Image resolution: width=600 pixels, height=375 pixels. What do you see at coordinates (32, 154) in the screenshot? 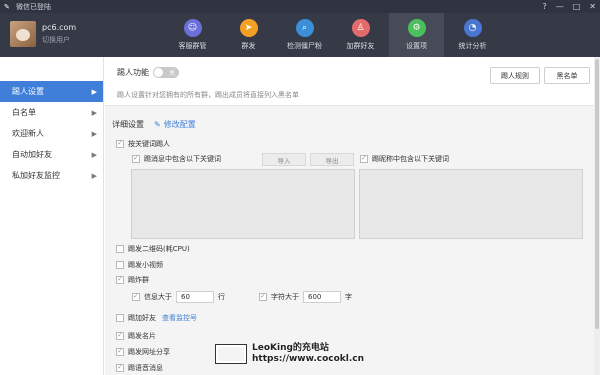
I see `sidebar-item-label: 自动加好友` at bounding box center [32, 154].